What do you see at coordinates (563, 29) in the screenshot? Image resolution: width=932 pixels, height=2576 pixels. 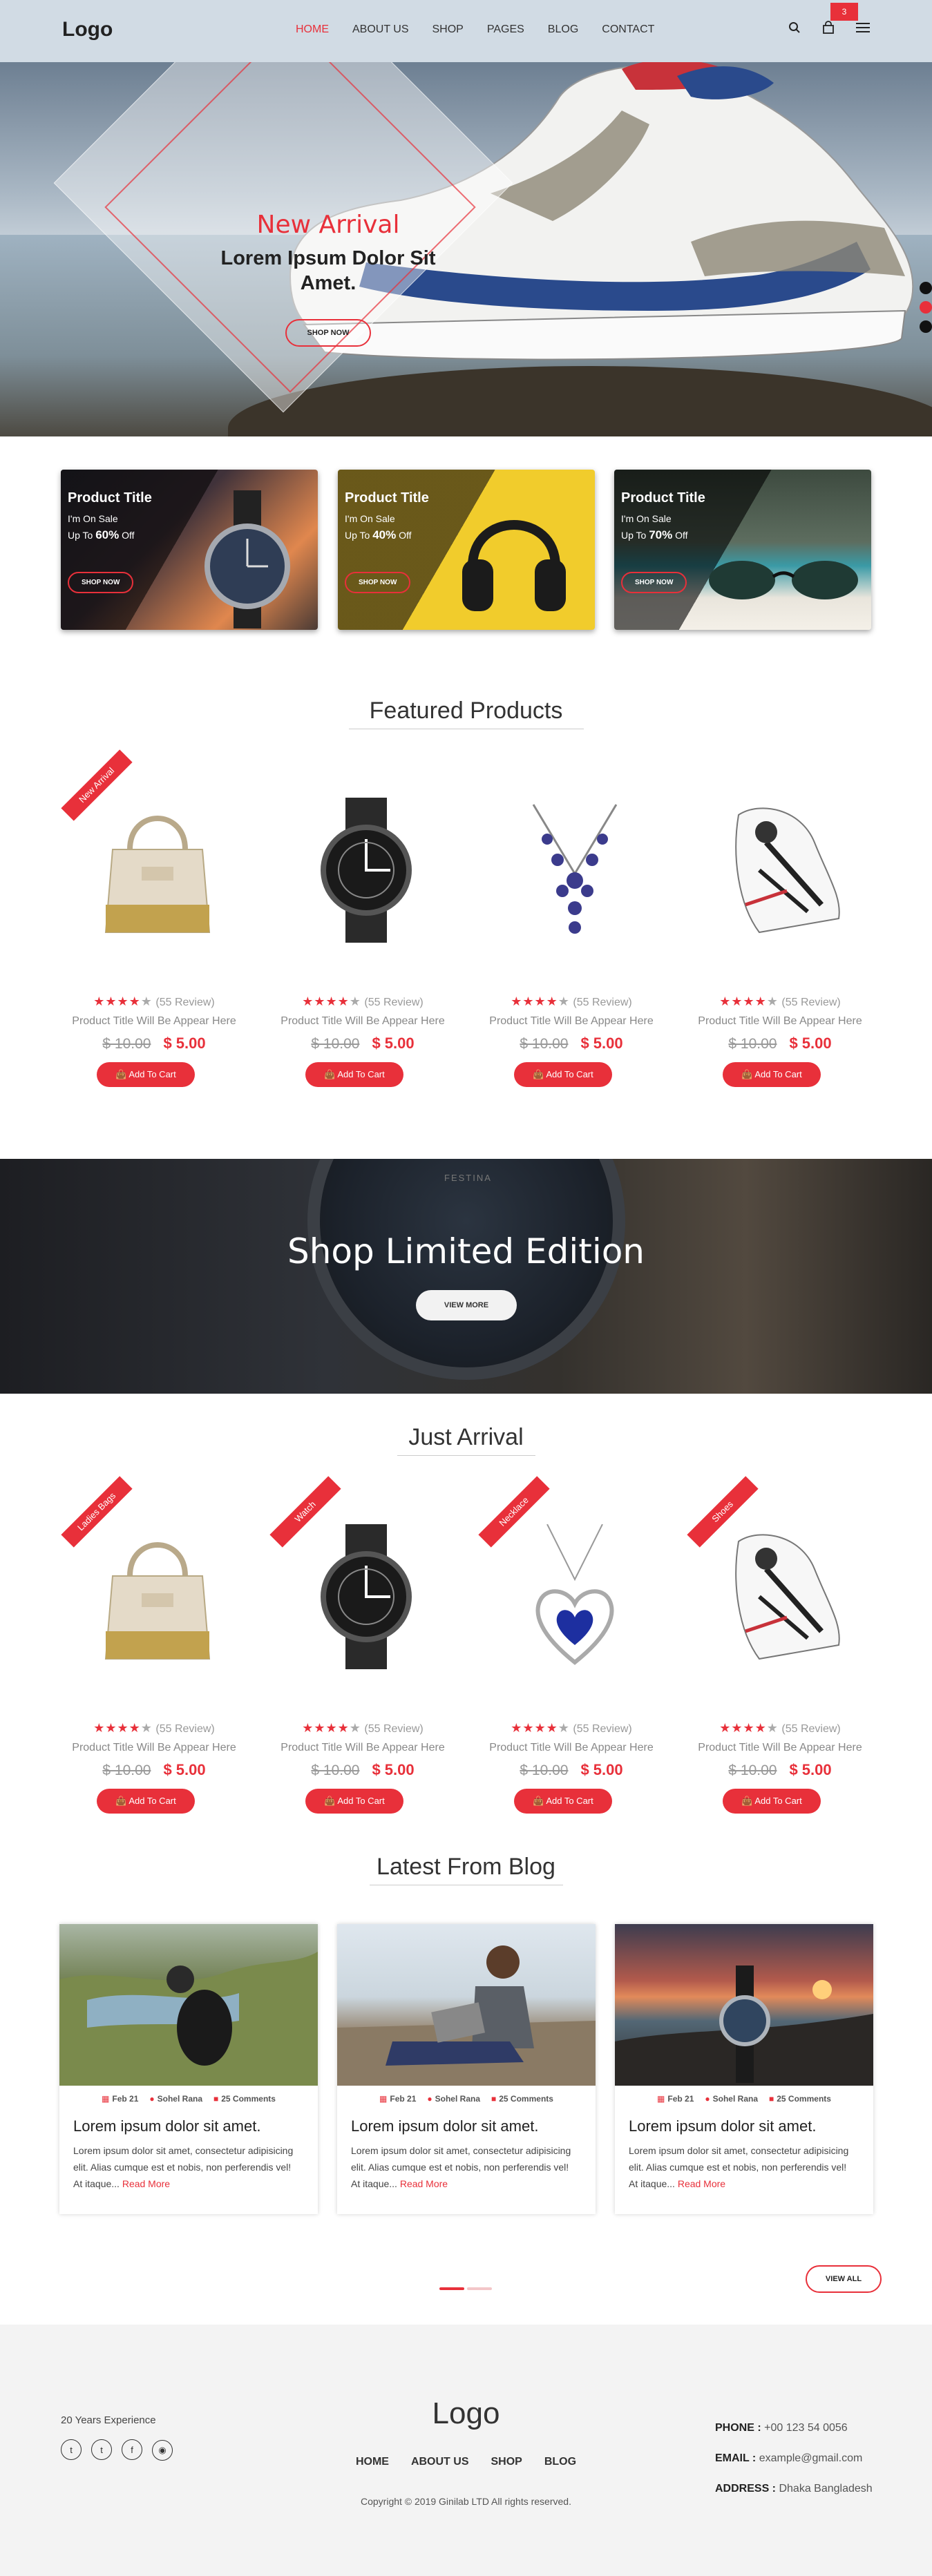 I see `nav-blog: BLOG` at bounding box center [563, 29].